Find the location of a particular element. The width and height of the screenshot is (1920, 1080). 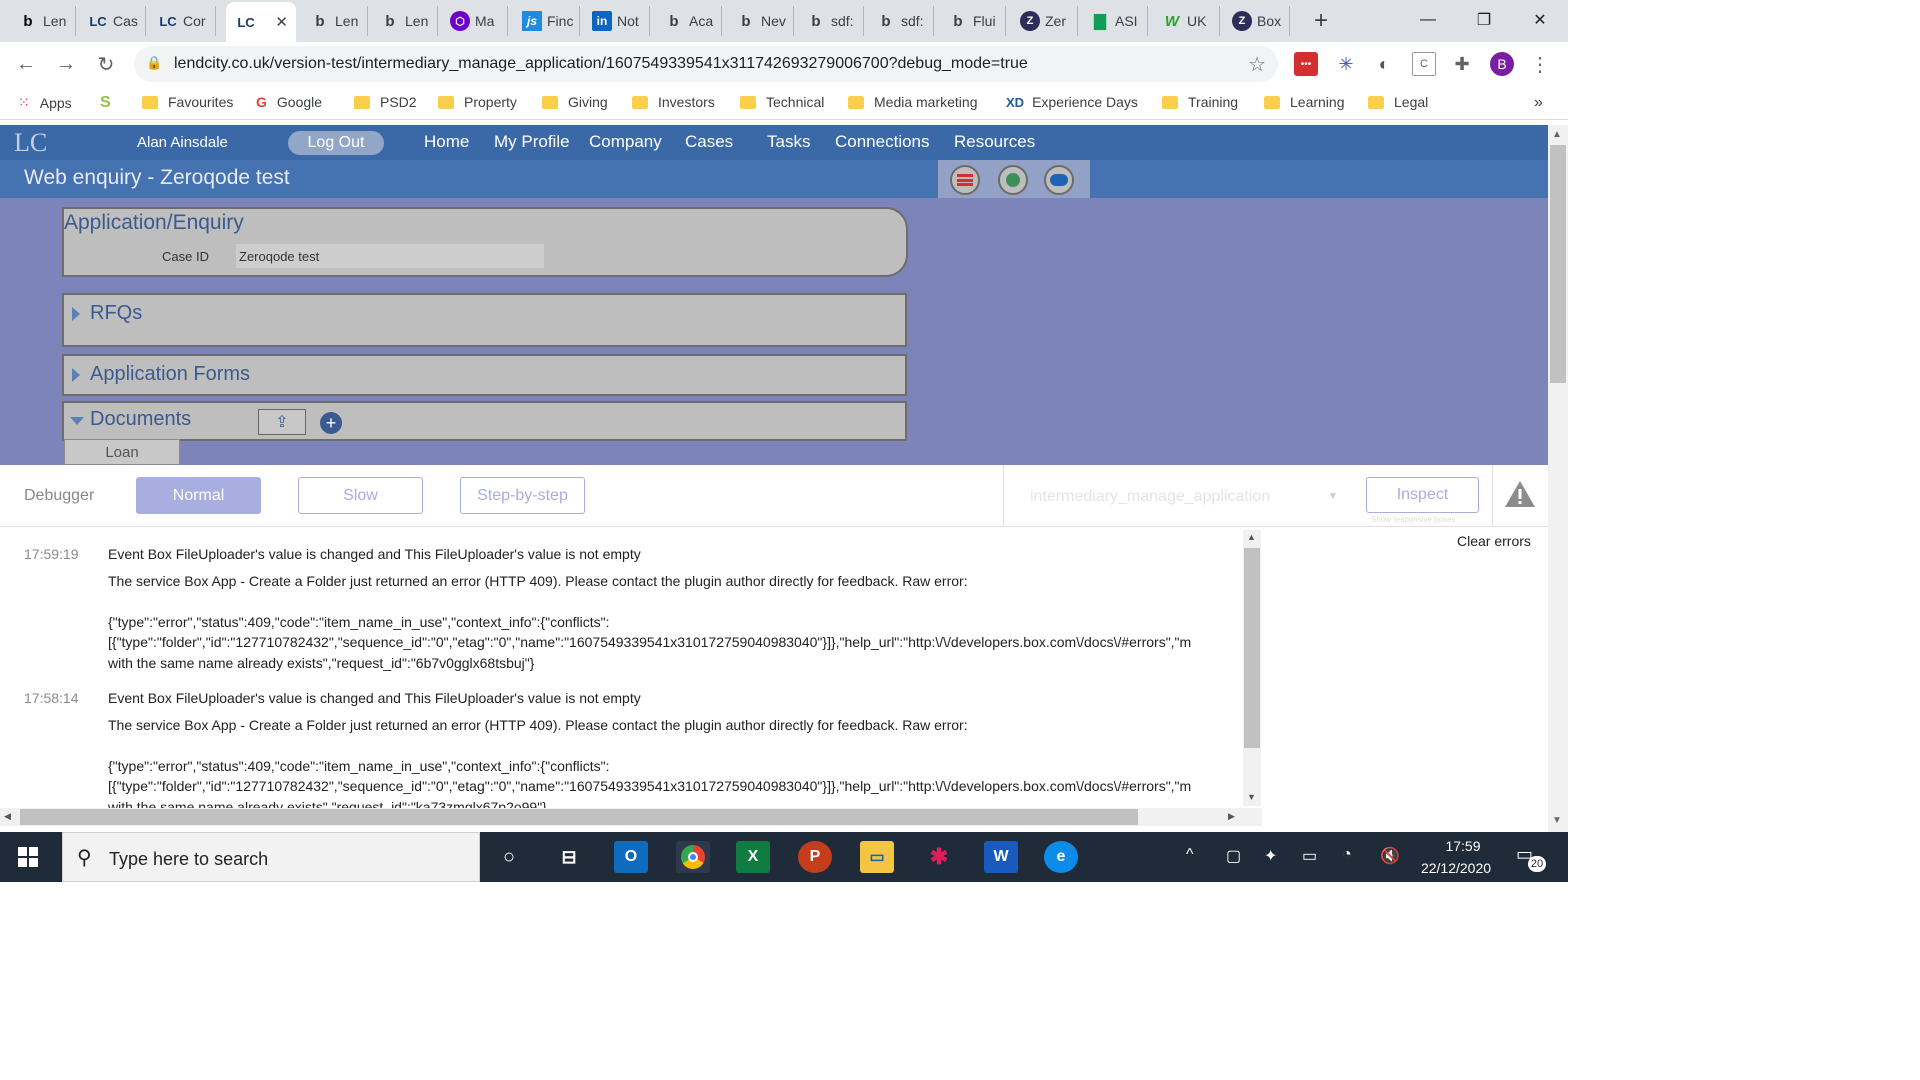

browser-tab: js Finc is located at coordinates (546, 21).